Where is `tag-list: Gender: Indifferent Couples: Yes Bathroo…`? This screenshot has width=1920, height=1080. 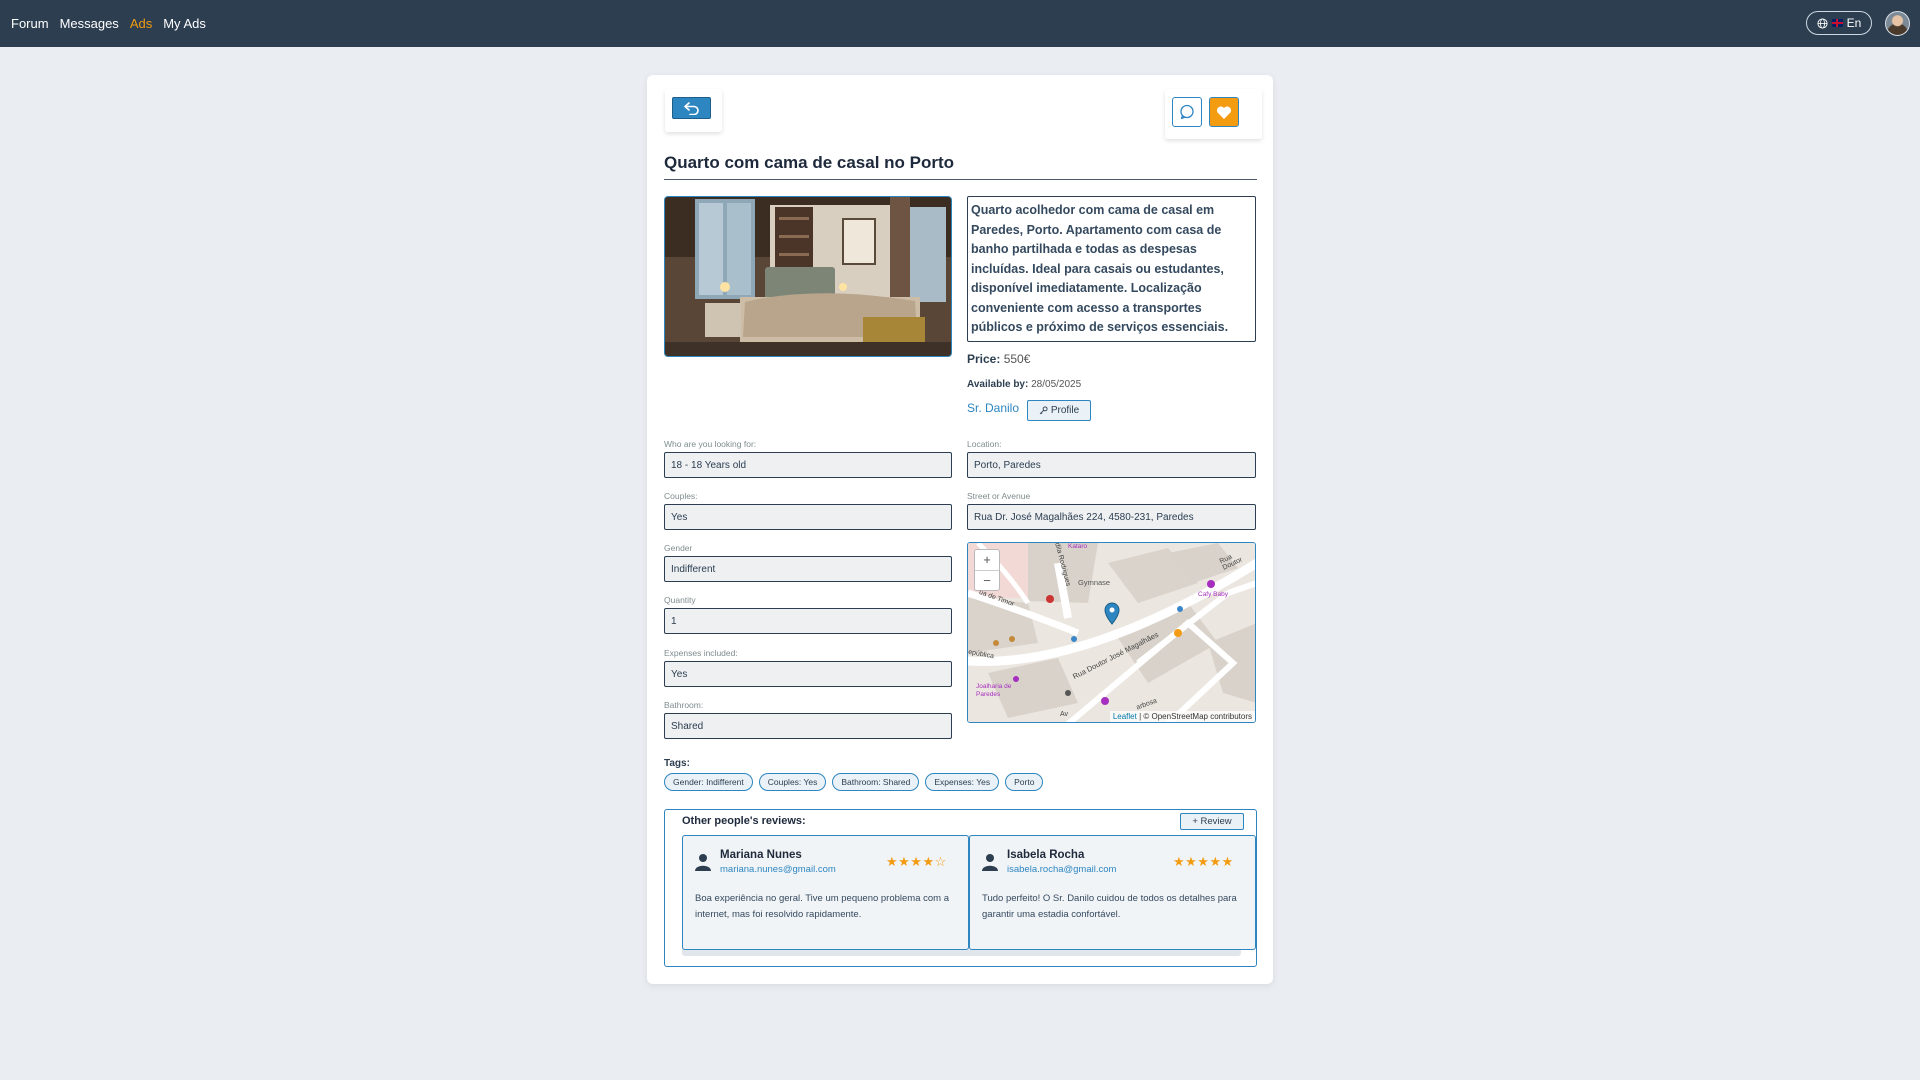
tag-list: Gender: Indifferent Couples: Yes Bathroo… is located at coordinates (854, 782).